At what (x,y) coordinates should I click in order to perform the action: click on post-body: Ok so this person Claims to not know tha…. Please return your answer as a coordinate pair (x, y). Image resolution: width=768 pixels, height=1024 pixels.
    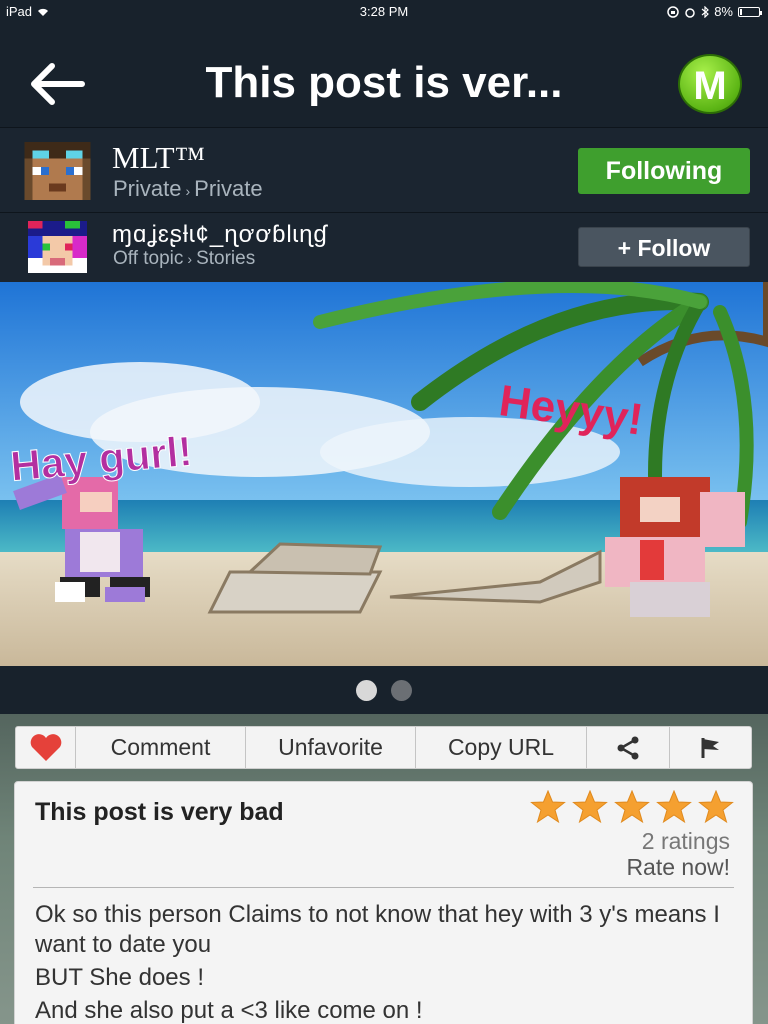
    Looking at the image, I should click on (378, 962).